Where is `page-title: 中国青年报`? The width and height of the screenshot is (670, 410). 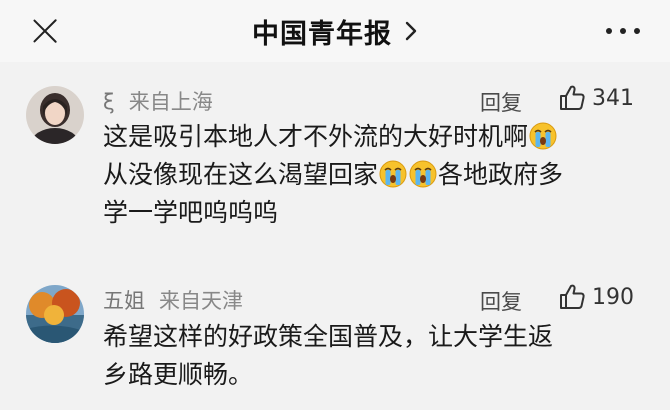 page-title: 中国青年报 is located at coordinates (335, 31).